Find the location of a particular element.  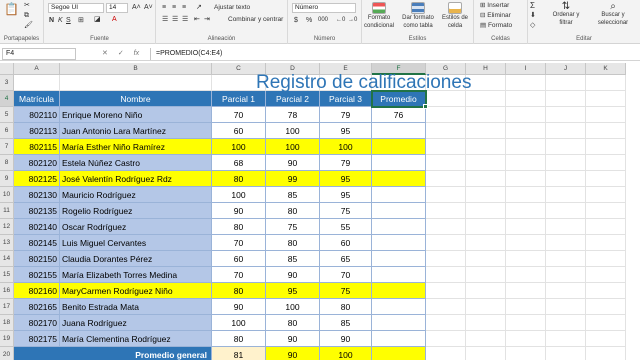

record-name-cell: MaryCarmen Rodríguez Niño is located at coordinates (136, 291).